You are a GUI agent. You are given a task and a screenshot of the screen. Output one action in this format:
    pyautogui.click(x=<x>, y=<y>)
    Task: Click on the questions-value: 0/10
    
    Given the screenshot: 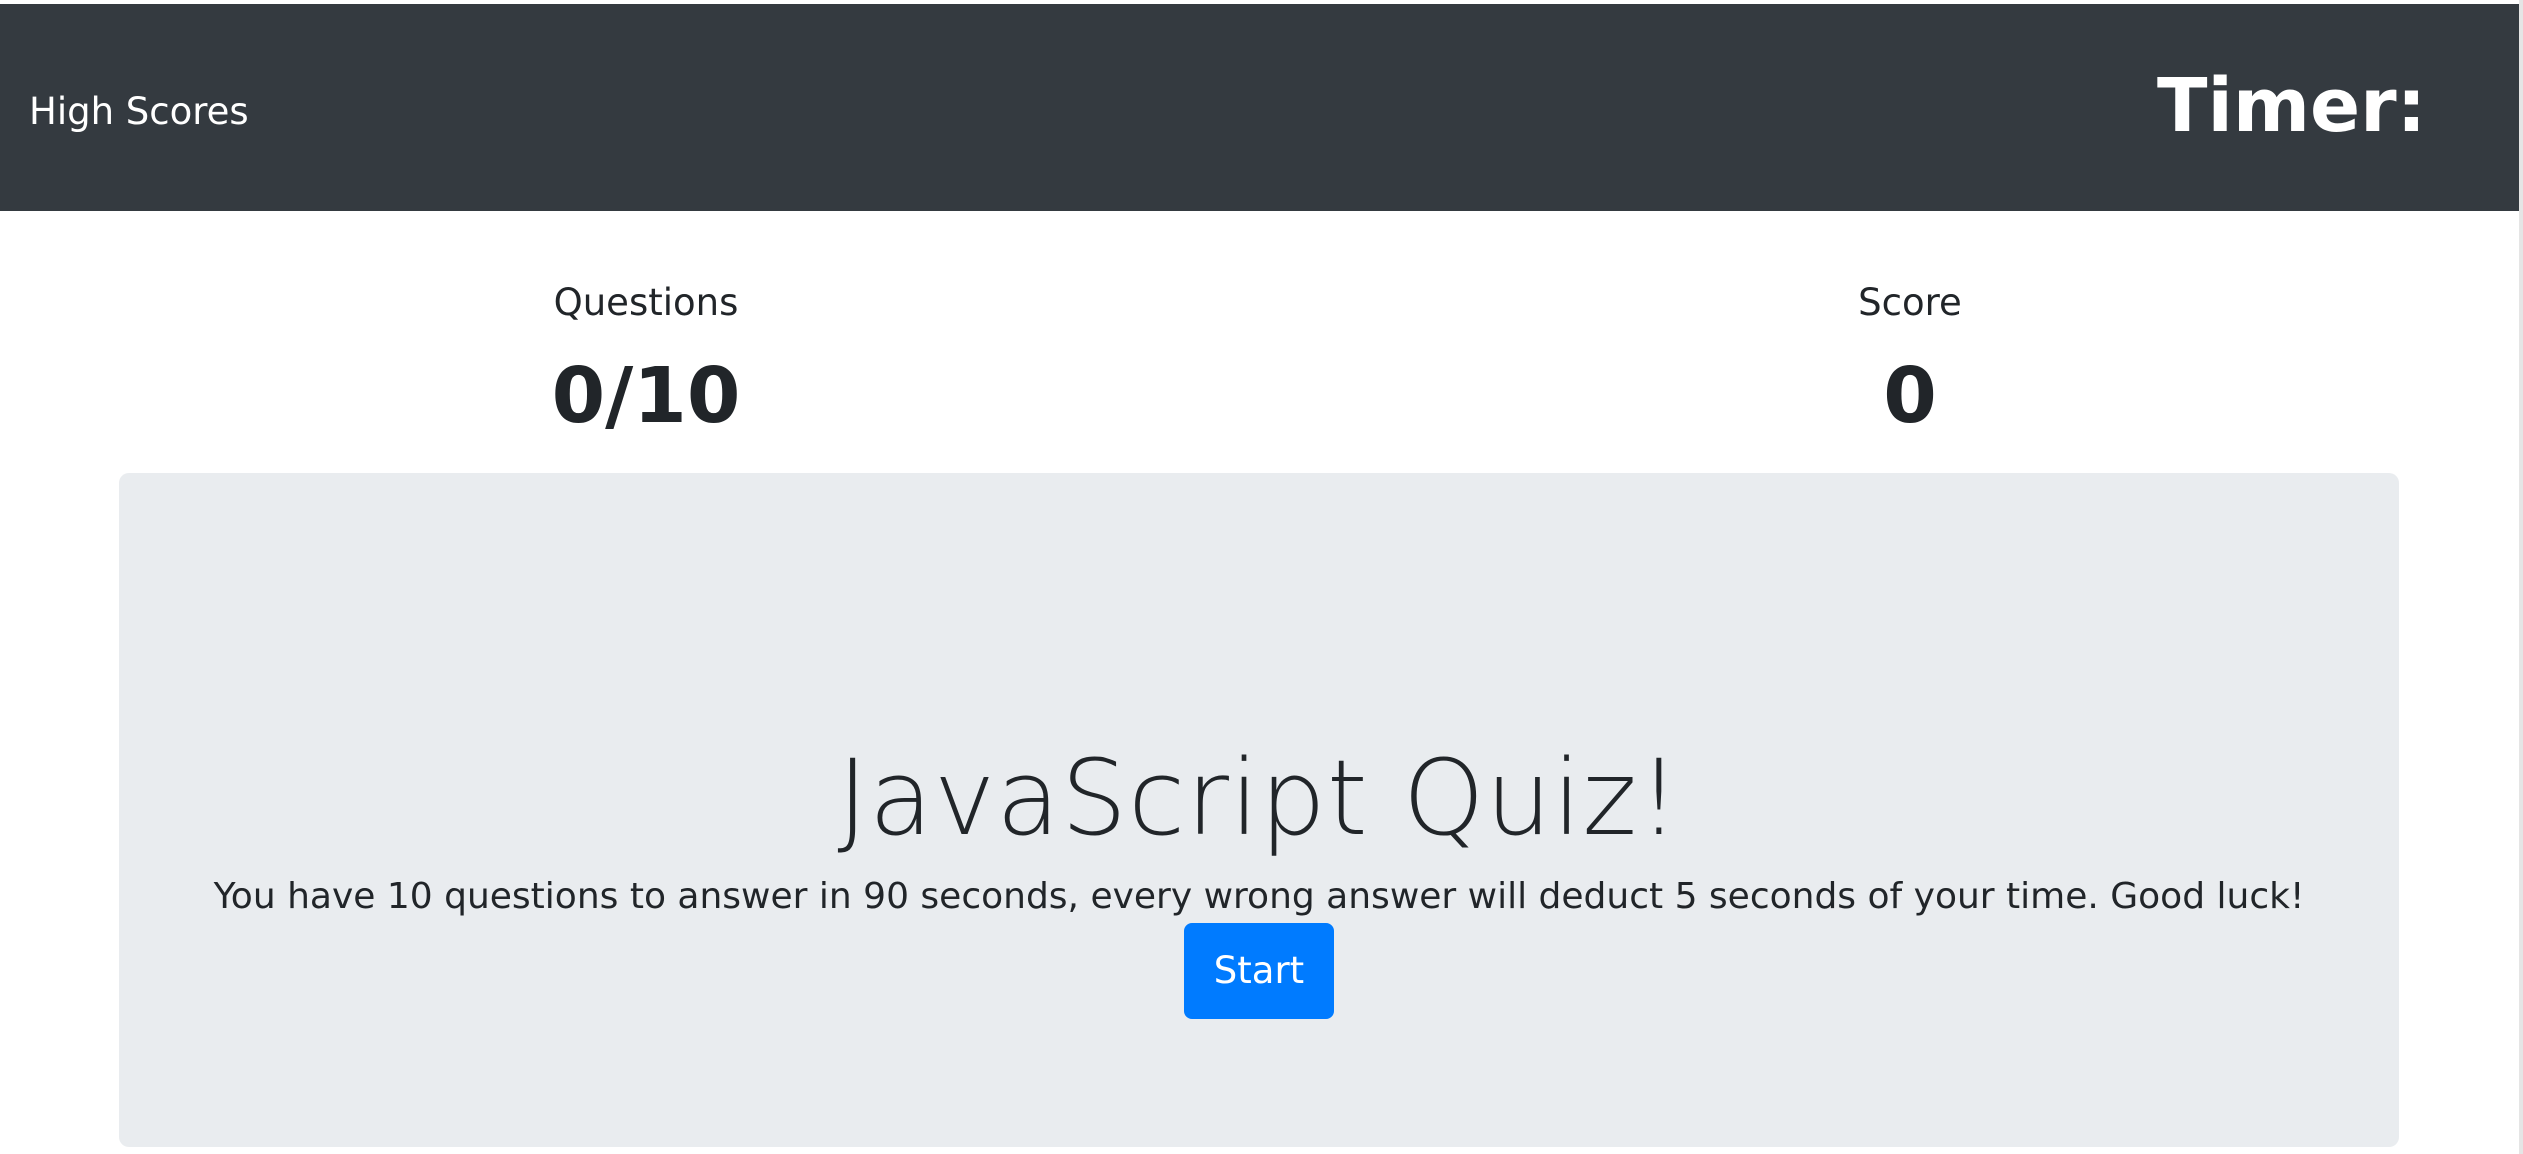 What is the action you would take?
    pyautogui.click(x=646, y=396)
    